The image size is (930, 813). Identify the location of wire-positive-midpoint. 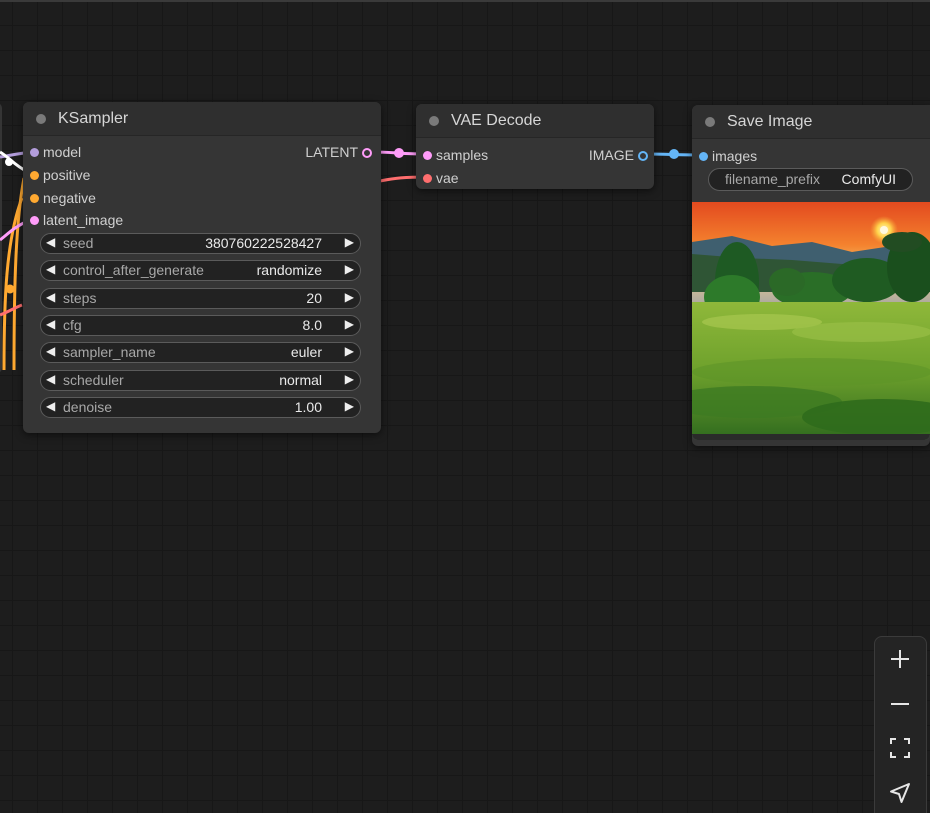
(10, 289).